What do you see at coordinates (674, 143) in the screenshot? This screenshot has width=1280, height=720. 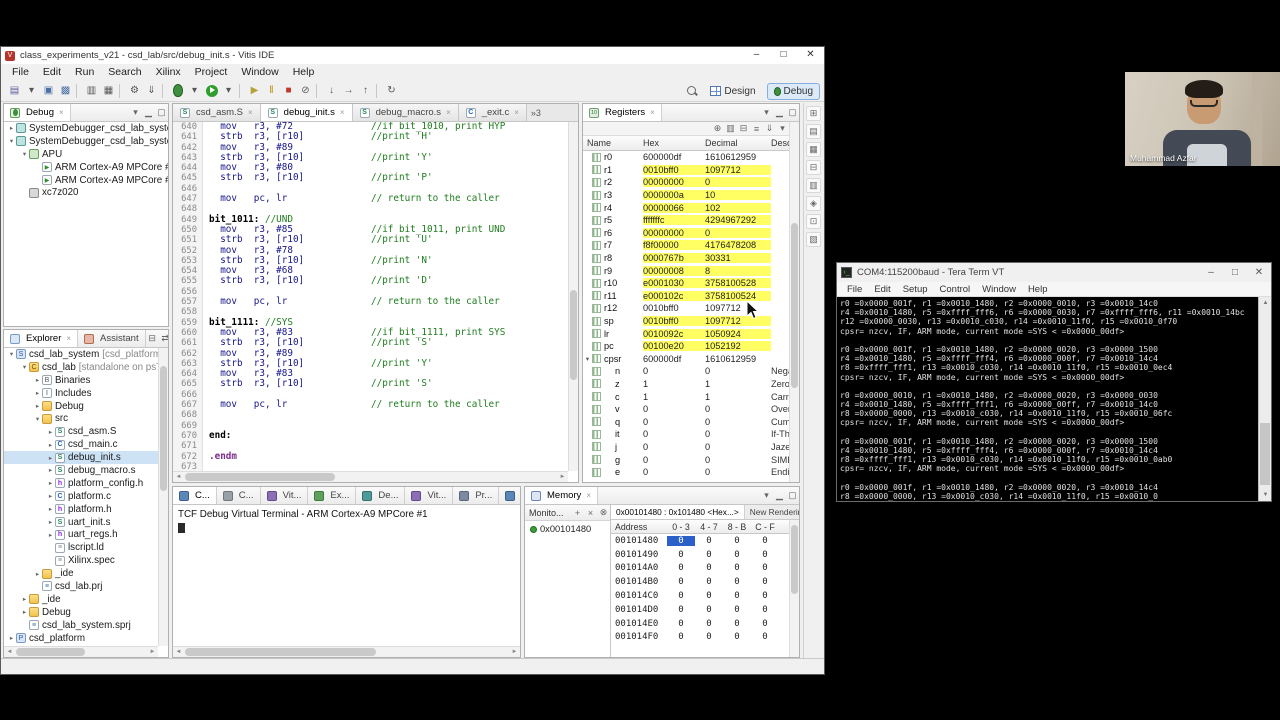 I see `column-hex: Hex` at bounding box center [674, 143].